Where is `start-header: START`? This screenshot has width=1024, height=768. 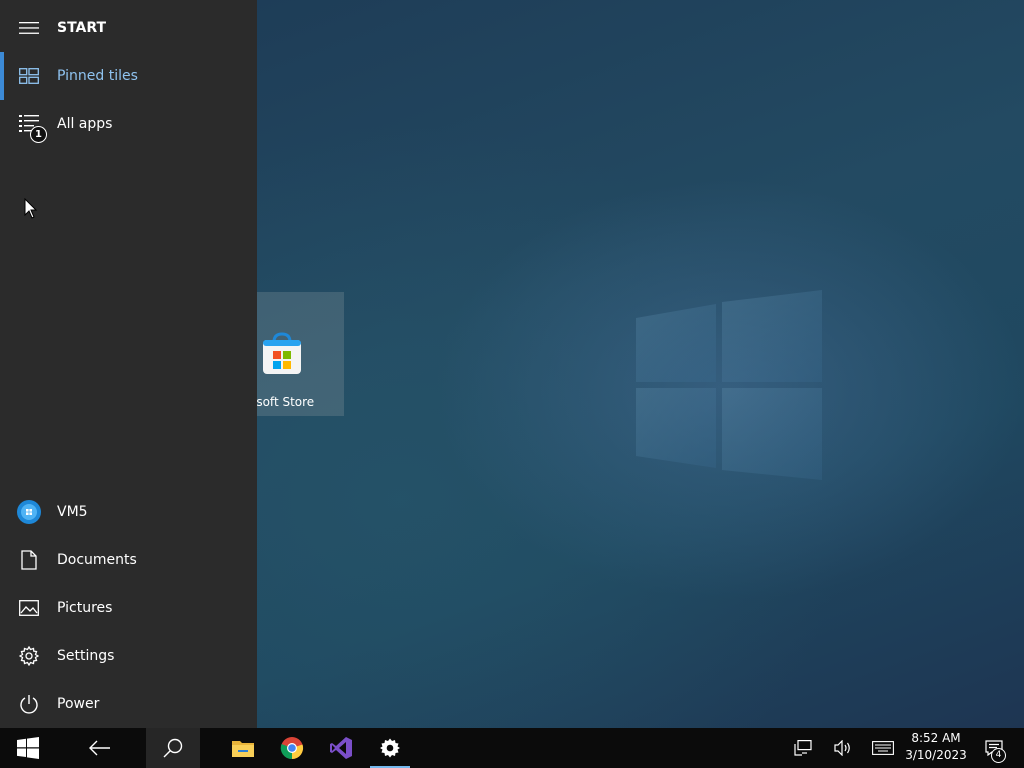 start-header: START is located at coordinates (128, 28).